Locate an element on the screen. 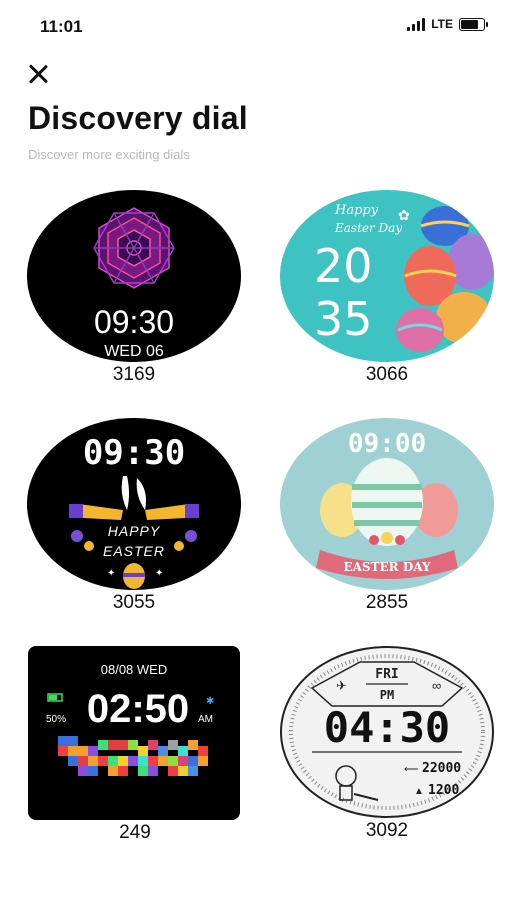 The height and width of the screenshot is (900, 507). dial-card-3066: Happy Easter Day 20 35 ✿ 3066 is located at coordinates (387, 288).